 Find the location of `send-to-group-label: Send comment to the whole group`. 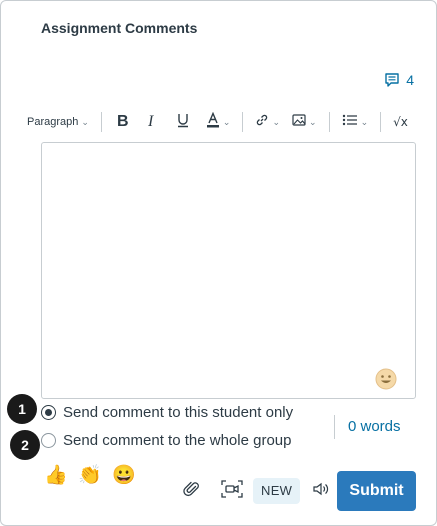

send-to-group-label: Send comment to the whole group is located at coordinates (177, 440).